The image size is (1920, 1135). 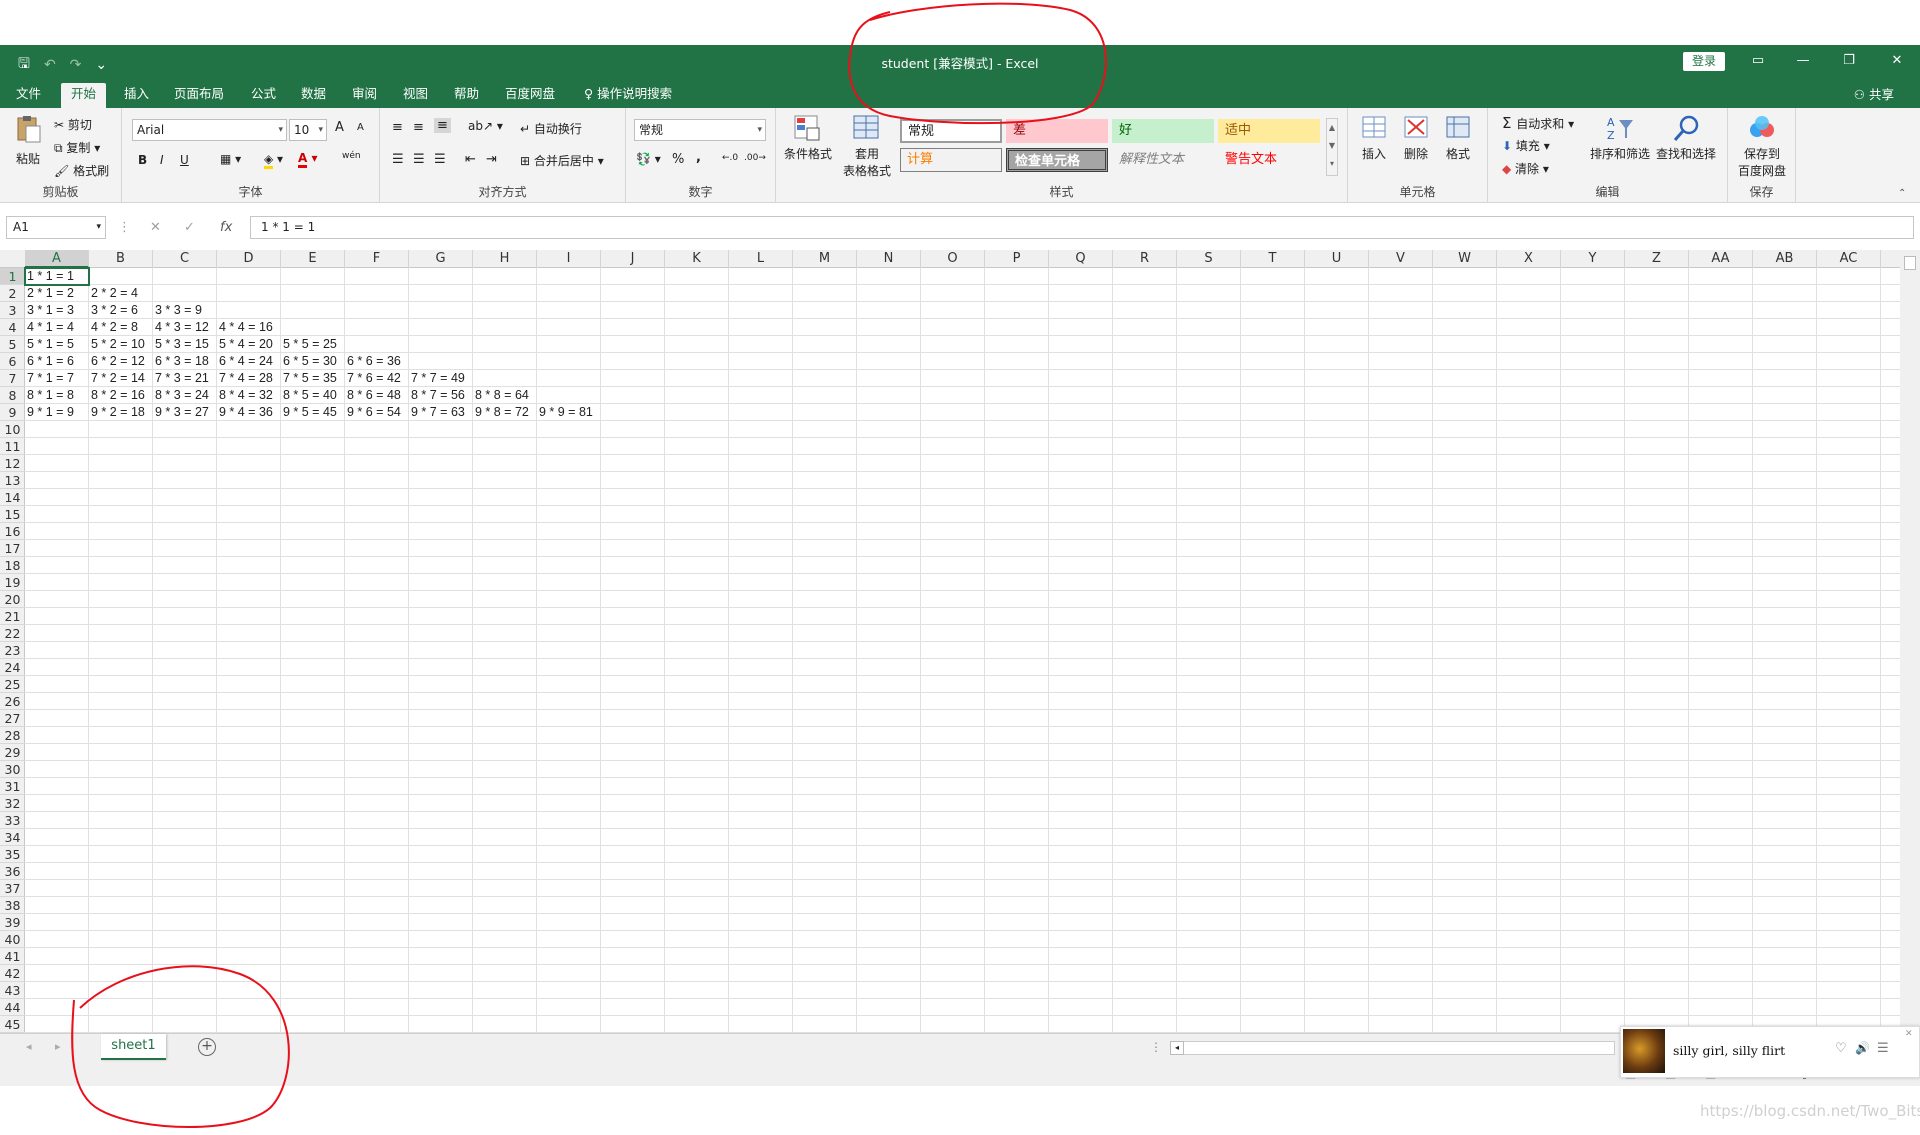 What do you see at coordinates (1593, 259) in the screenshot?
I see `column-header-y: Y` at bounding box center [1593, 259].